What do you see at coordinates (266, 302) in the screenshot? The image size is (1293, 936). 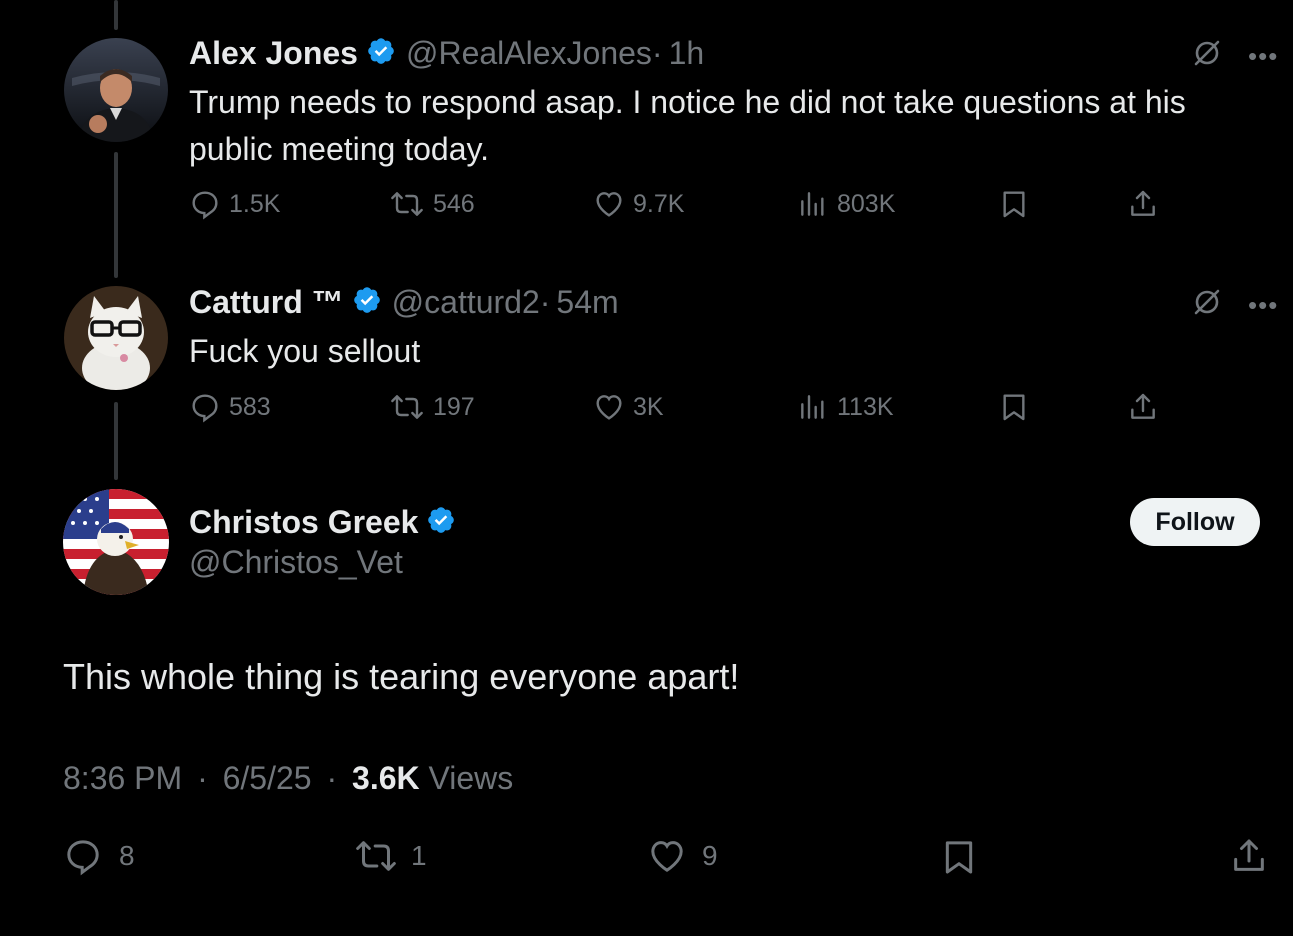 I see `author-name: Catturd ™` at bounding box center [266, 302].